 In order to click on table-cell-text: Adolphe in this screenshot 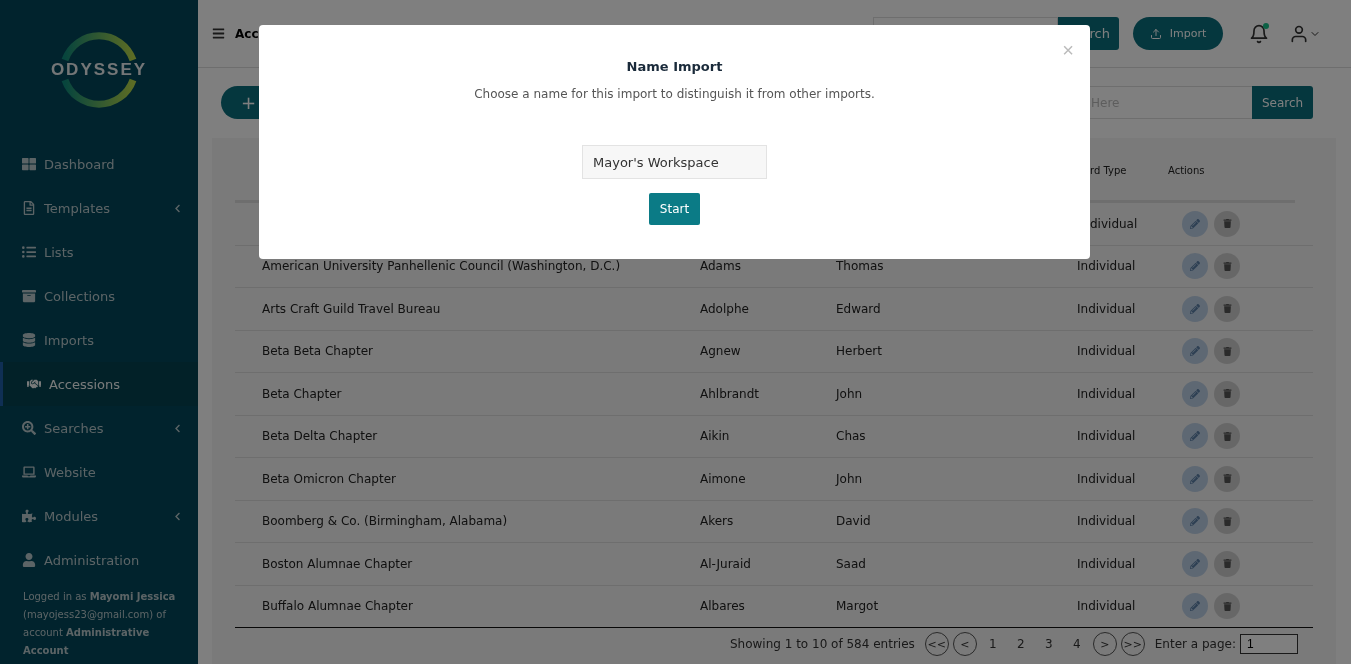, I will do `click(725, 308)`.